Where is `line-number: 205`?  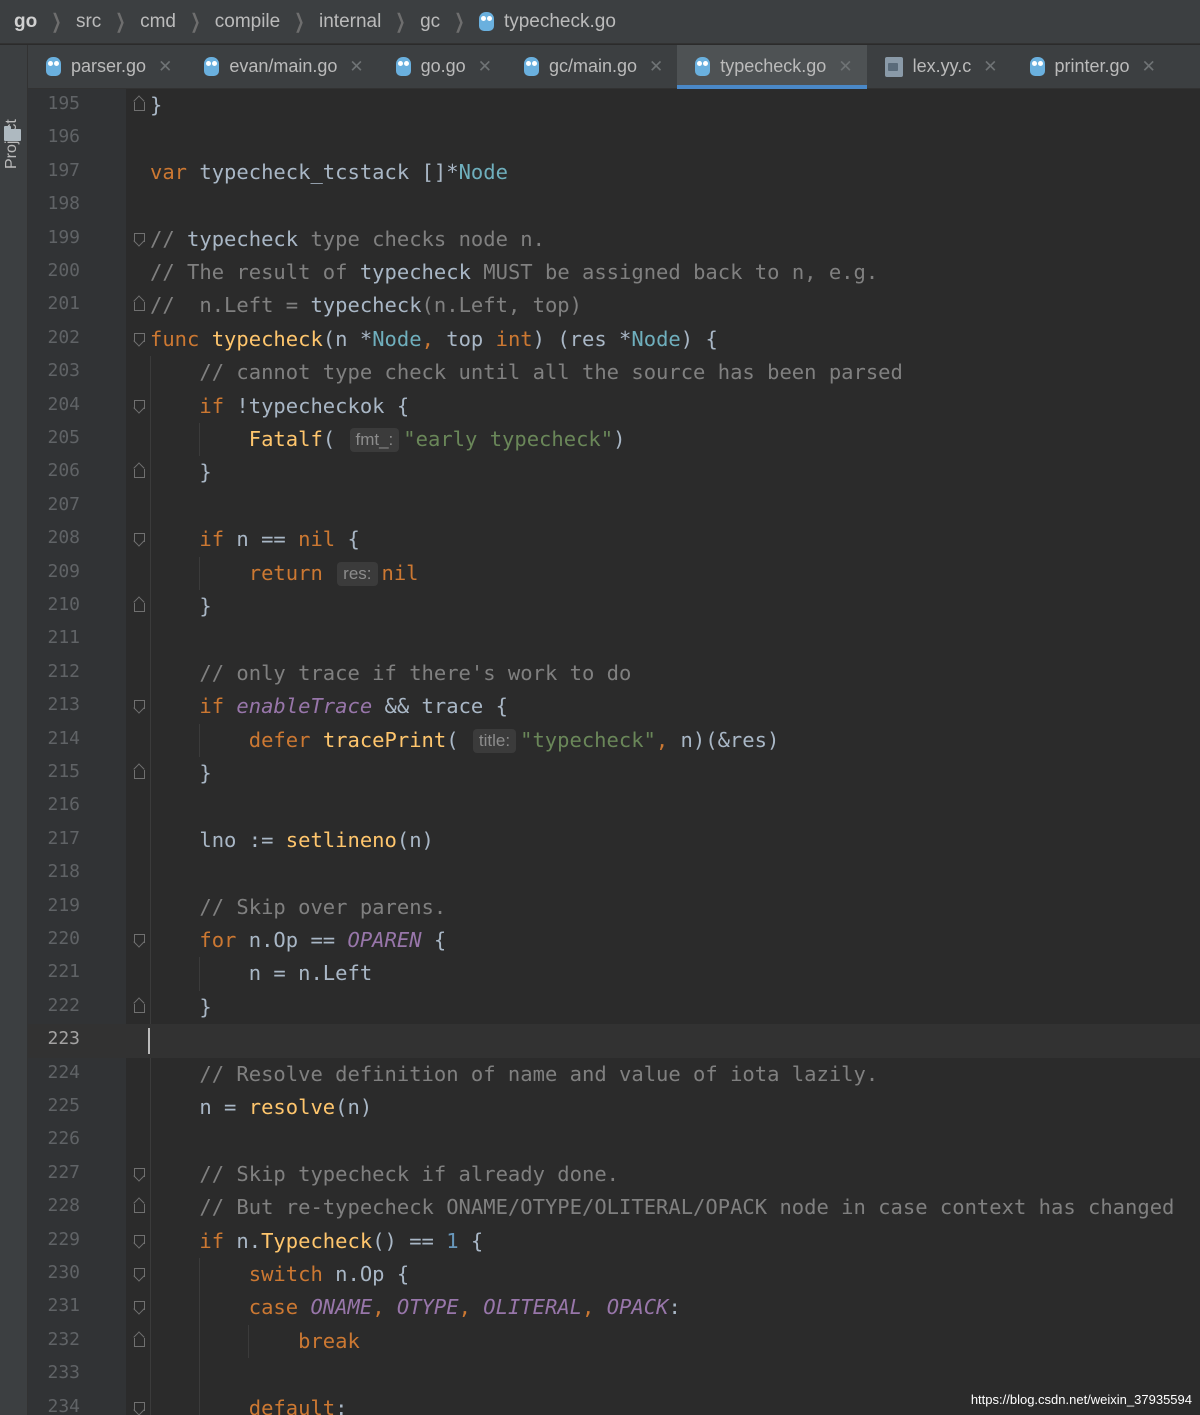
line-number: 205 is located at coordinates (63, 437).